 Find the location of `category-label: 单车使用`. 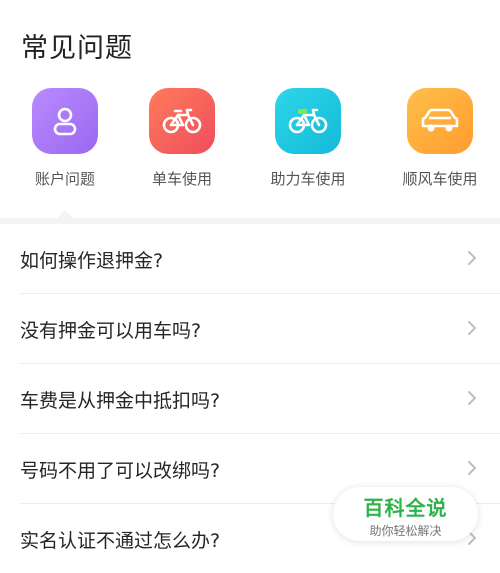

category-label: 单车使用 is located at coordinates (181, 179).